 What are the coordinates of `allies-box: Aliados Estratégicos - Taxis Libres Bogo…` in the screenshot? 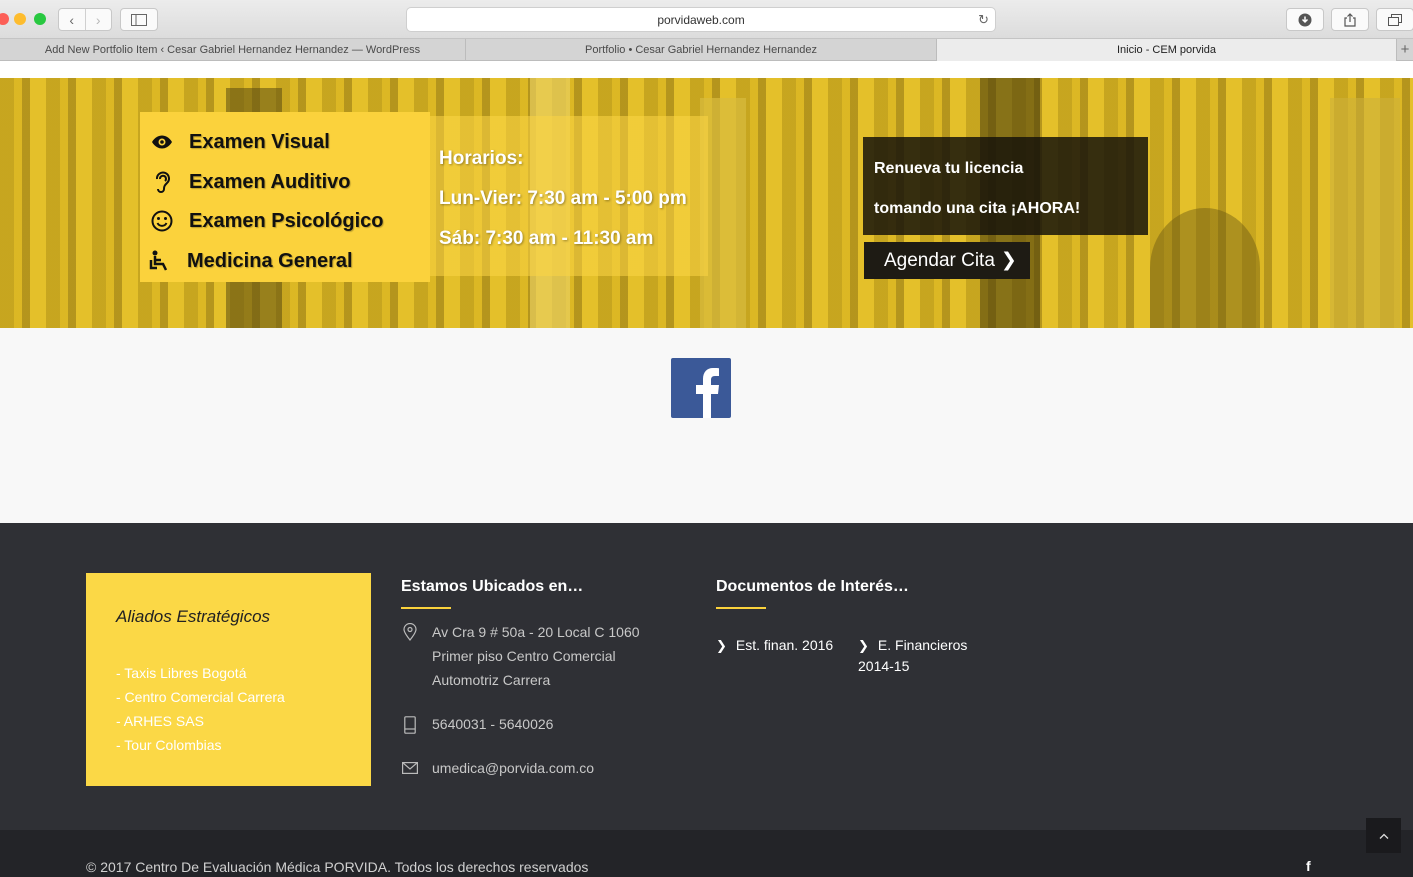 It's located at (228, 679).